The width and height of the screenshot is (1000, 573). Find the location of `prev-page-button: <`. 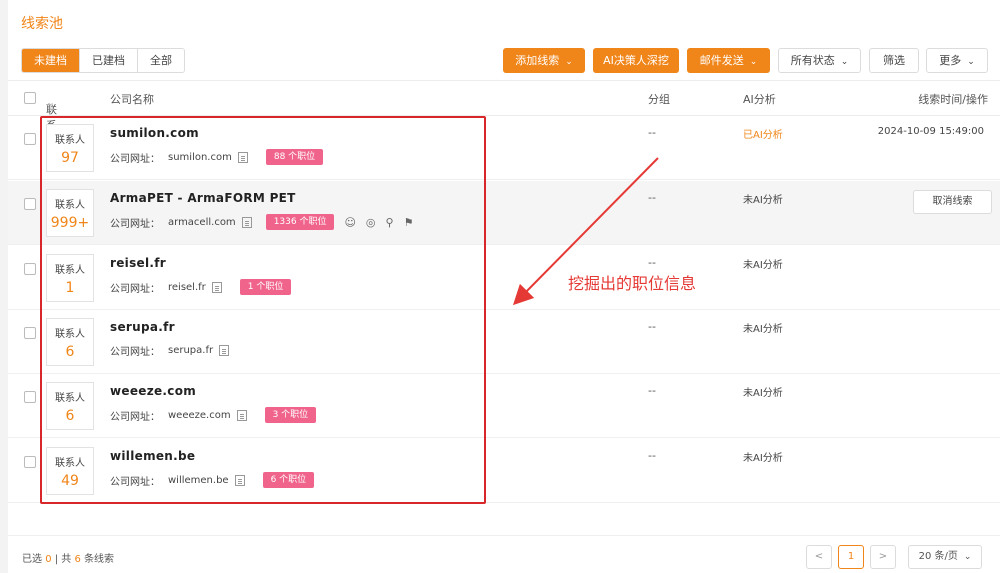

prev-page-button: < is located at coordinates (819, 557).